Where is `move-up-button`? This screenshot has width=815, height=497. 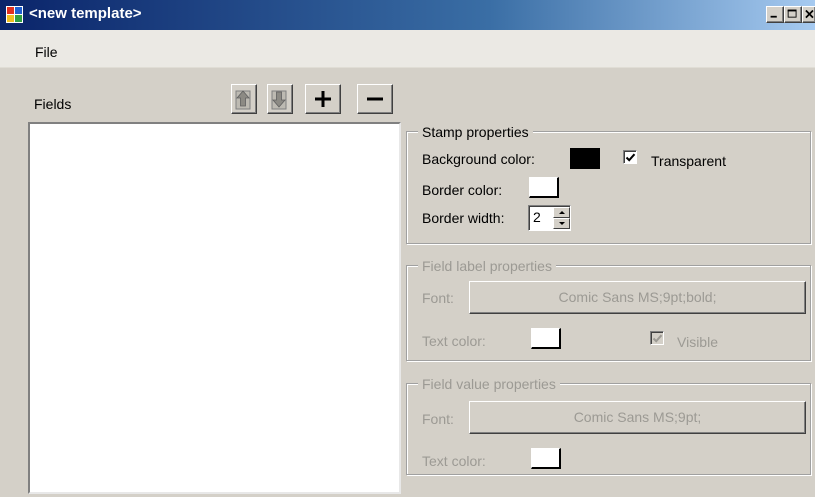
move-up-button is located at coordinates (244, 99).